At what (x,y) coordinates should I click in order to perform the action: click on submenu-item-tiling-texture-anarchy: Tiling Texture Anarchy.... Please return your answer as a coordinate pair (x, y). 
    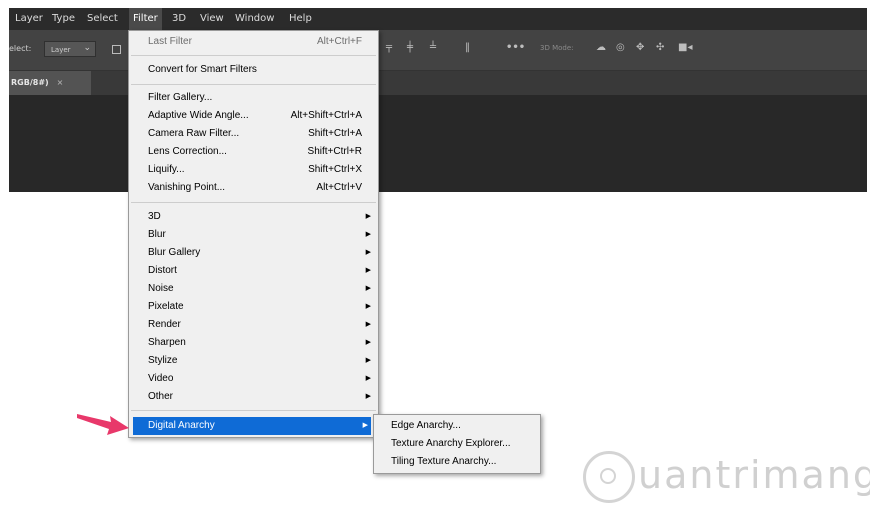
    Looking at the image, I should click on (443, 462).